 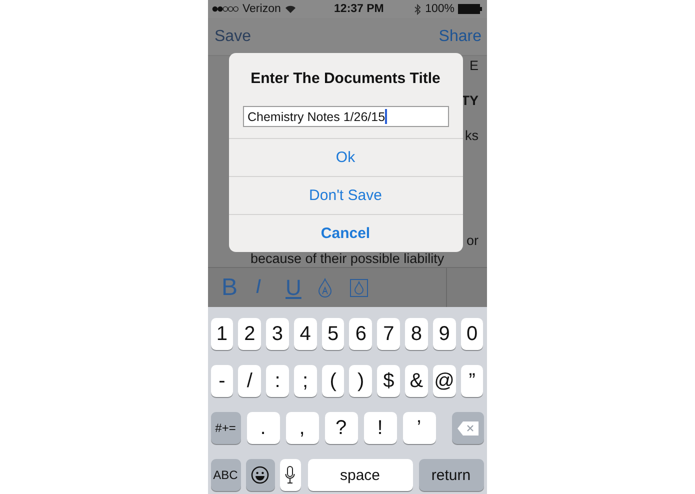 I want to click on keyboard-key: 3, so click(x=277, y=334).